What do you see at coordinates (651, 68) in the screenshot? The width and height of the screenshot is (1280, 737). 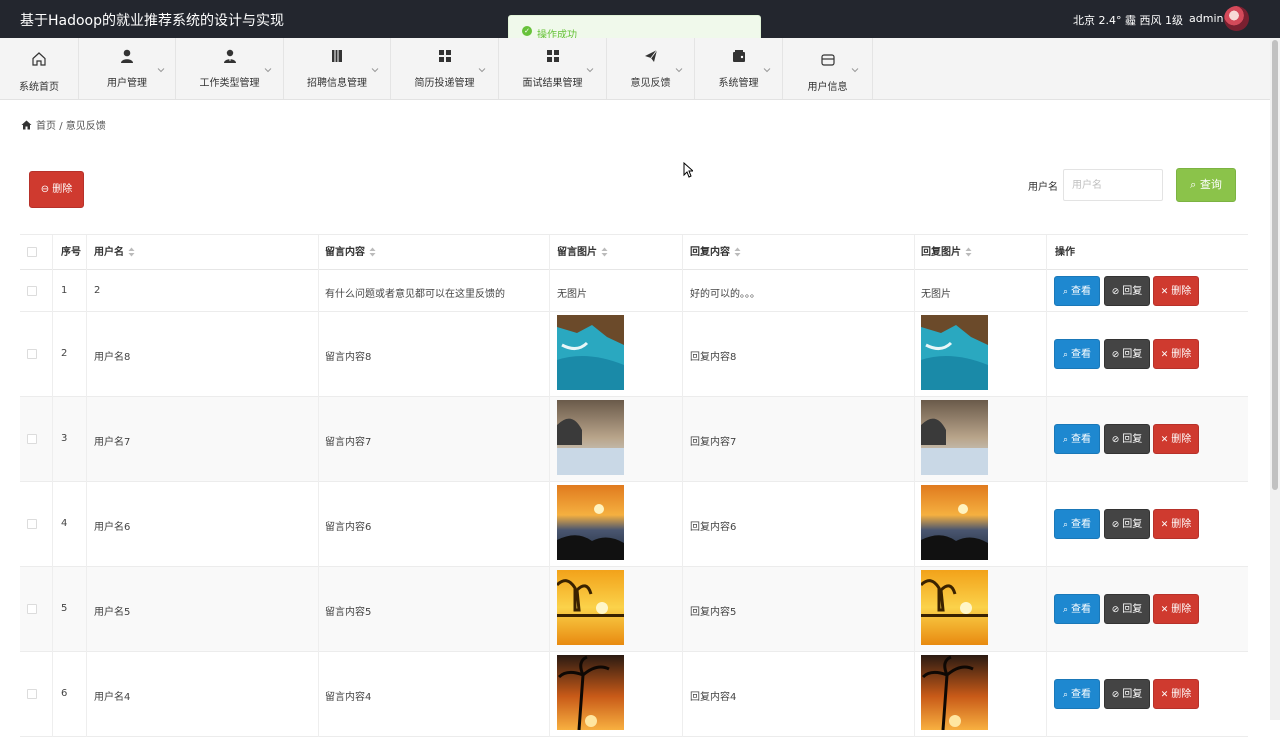 I see `nav-item-feedback: 意见反馈` at bounding box center [651, 68].